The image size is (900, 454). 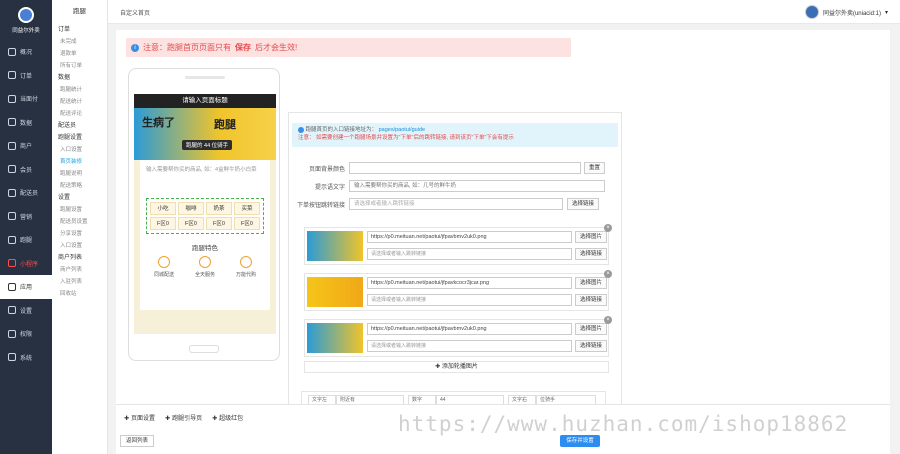 What do you see at coordinates (26, 264) in the screenshot?
I see `sidebar-item-9: 小程序` at bounding box center [26, 264].